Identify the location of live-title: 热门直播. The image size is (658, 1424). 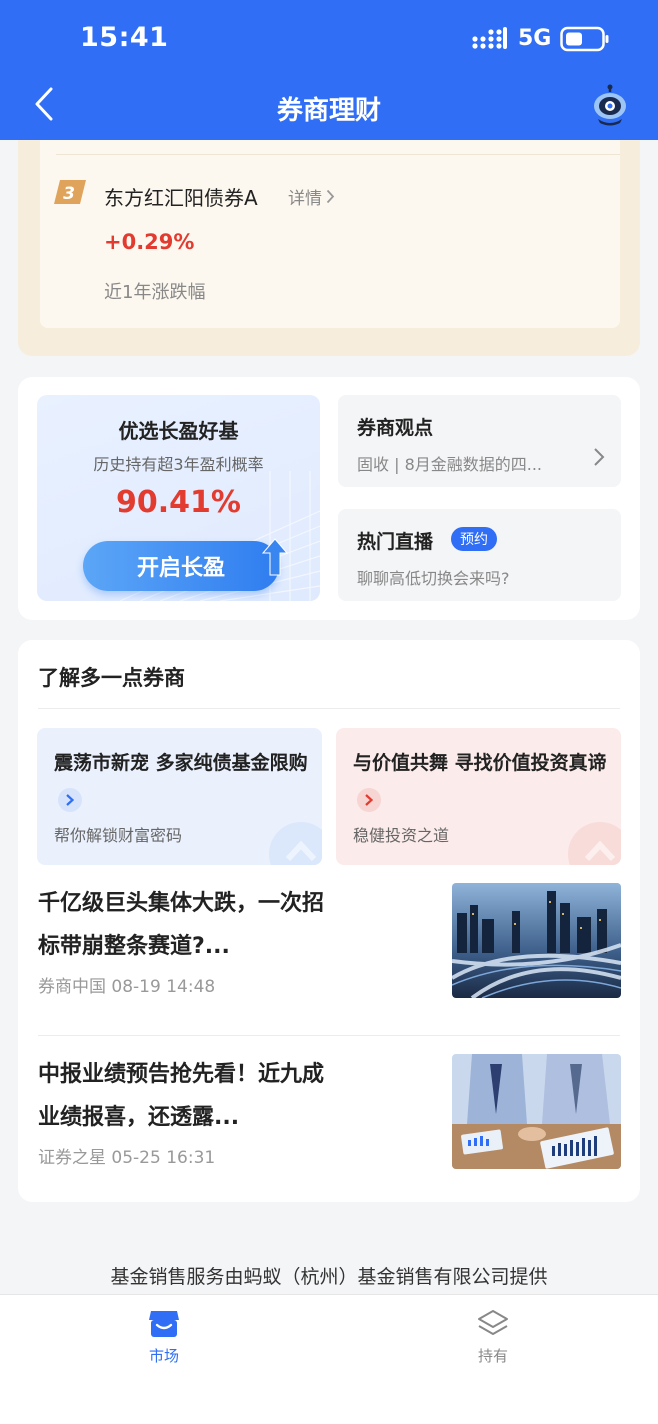
(395, 542).